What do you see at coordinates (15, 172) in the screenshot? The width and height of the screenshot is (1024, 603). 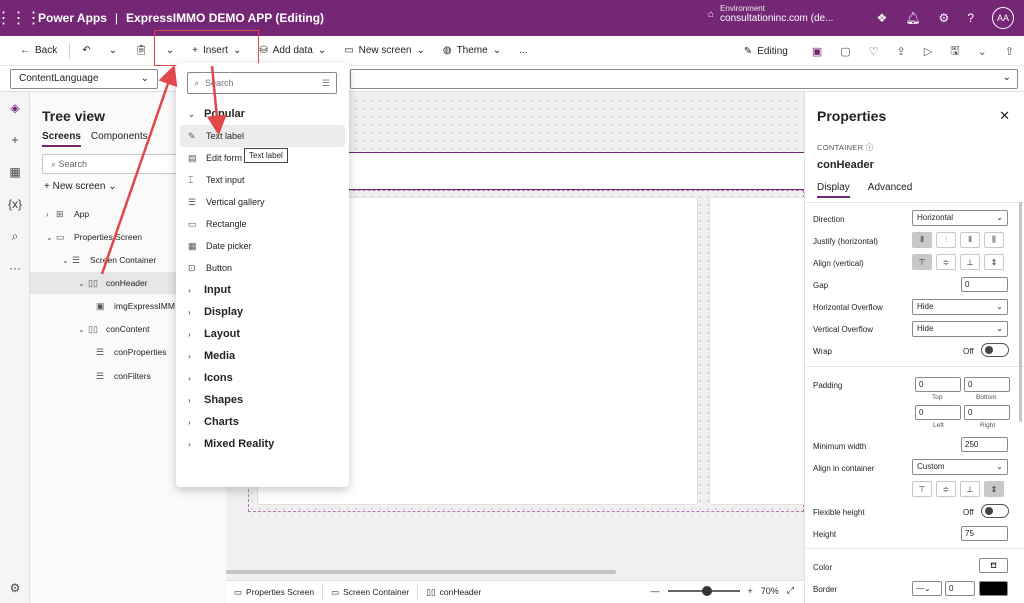 I see `data-table-icon: ▦` at bounding box center [15, 172].